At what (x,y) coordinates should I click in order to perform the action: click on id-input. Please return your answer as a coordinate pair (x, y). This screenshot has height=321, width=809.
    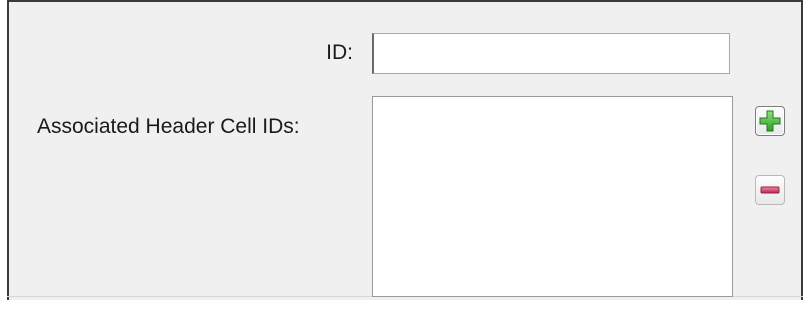
    Looking at the image, I should click on (551, 53).